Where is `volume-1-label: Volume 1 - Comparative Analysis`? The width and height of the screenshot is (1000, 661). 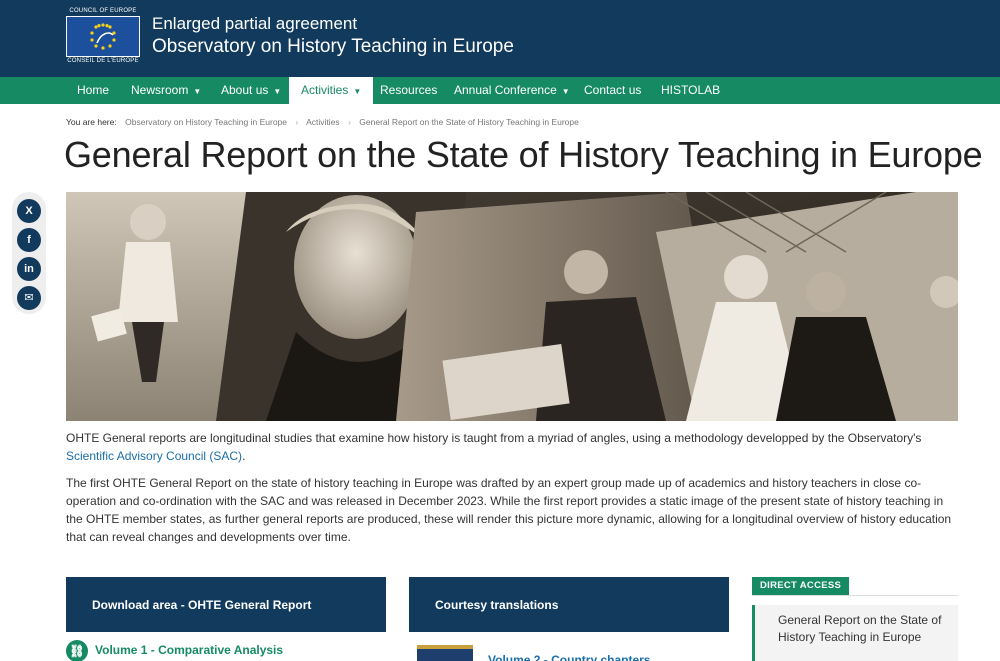
volume-1-label: Volume 1 - Comparative Analysis is located at coordinates (189, 650).